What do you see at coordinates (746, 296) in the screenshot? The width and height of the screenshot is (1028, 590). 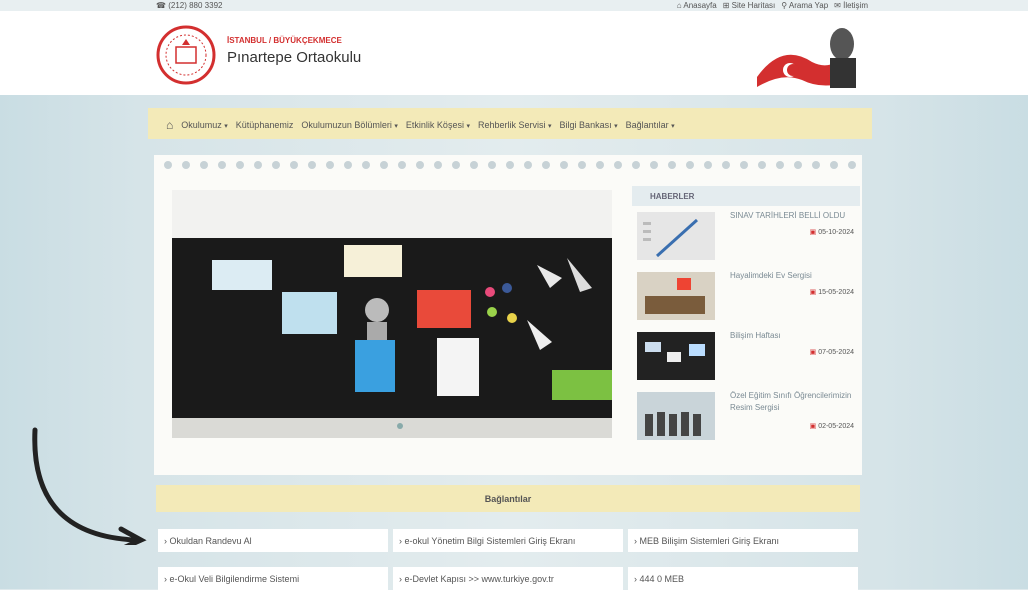 I see `news-item: Hayalimdeki Ev Sergisi ▣ 15-05-2024` at bounding box center [746, 296].